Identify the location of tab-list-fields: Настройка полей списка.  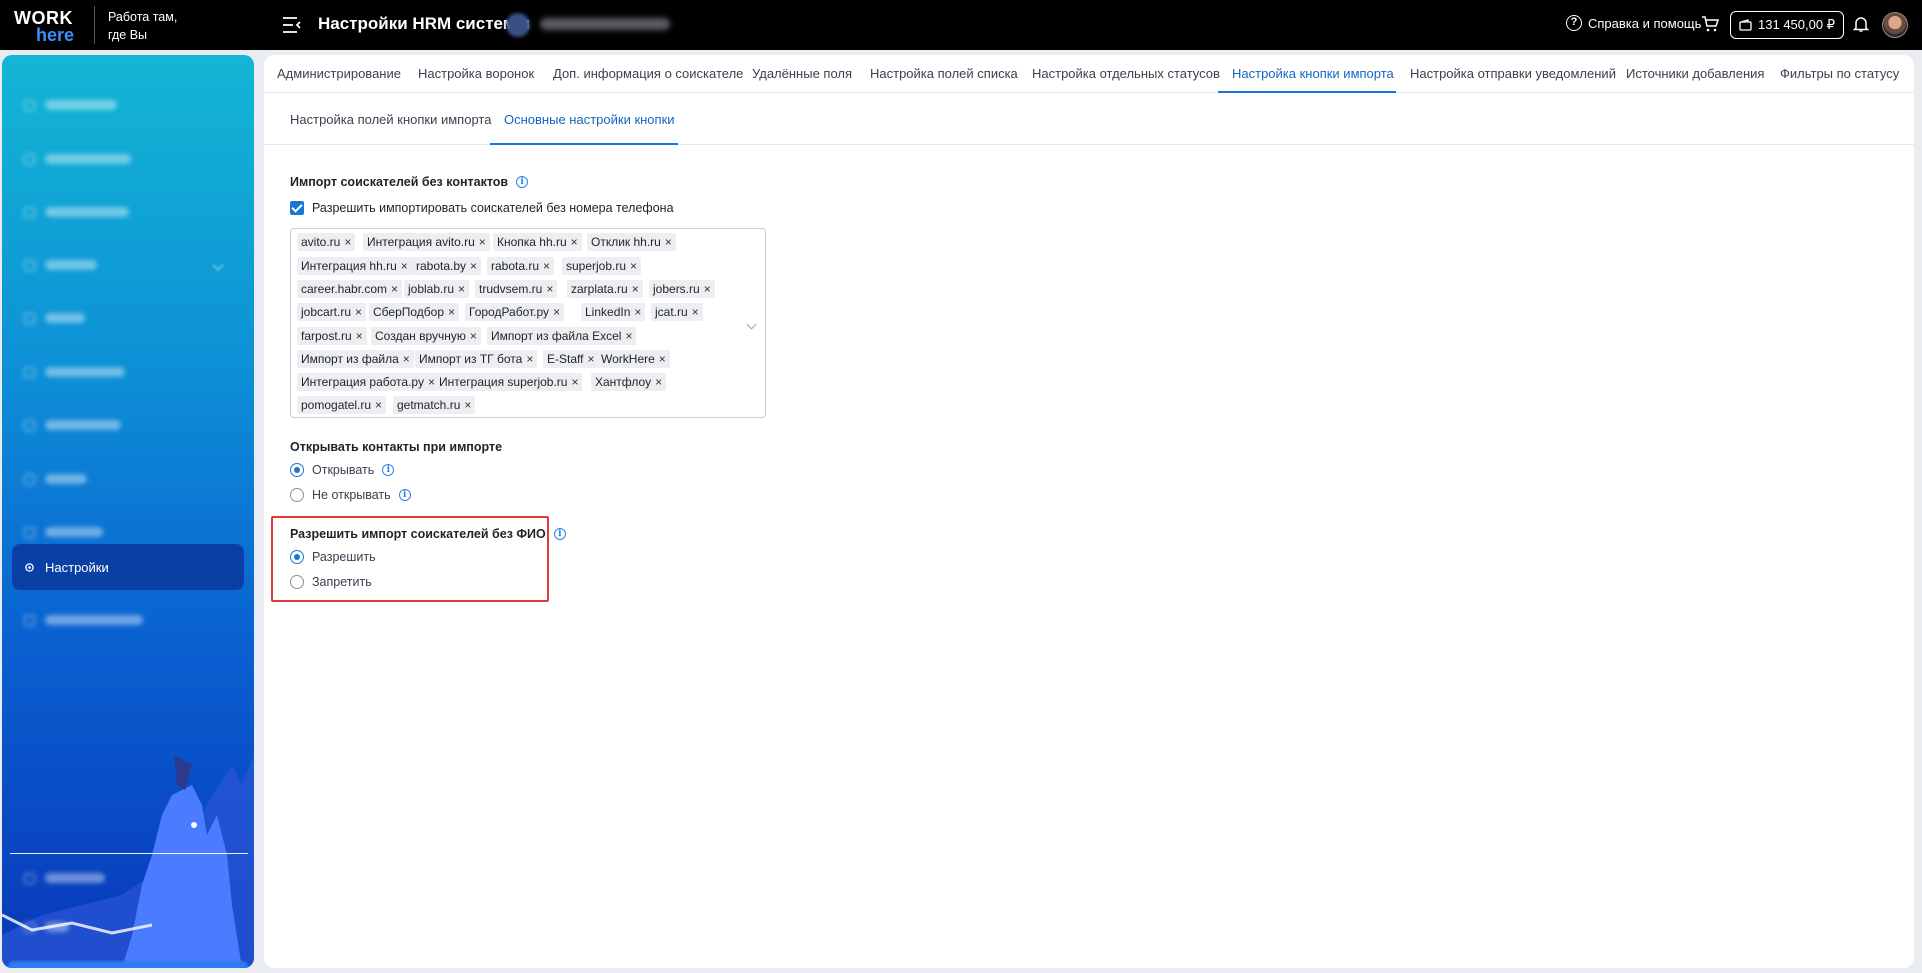
(944, 73).